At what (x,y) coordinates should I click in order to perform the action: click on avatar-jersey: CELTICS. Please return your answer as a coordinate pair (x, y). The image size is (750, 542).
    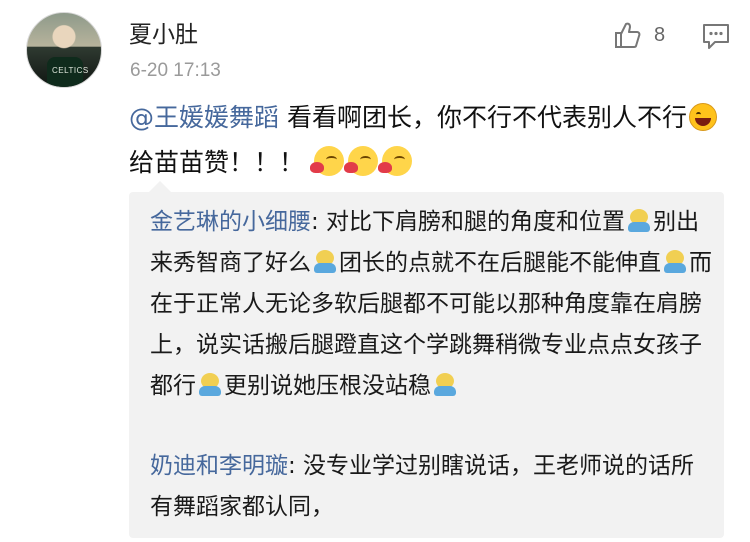
    Looking at the image, I should click on (67, 72).